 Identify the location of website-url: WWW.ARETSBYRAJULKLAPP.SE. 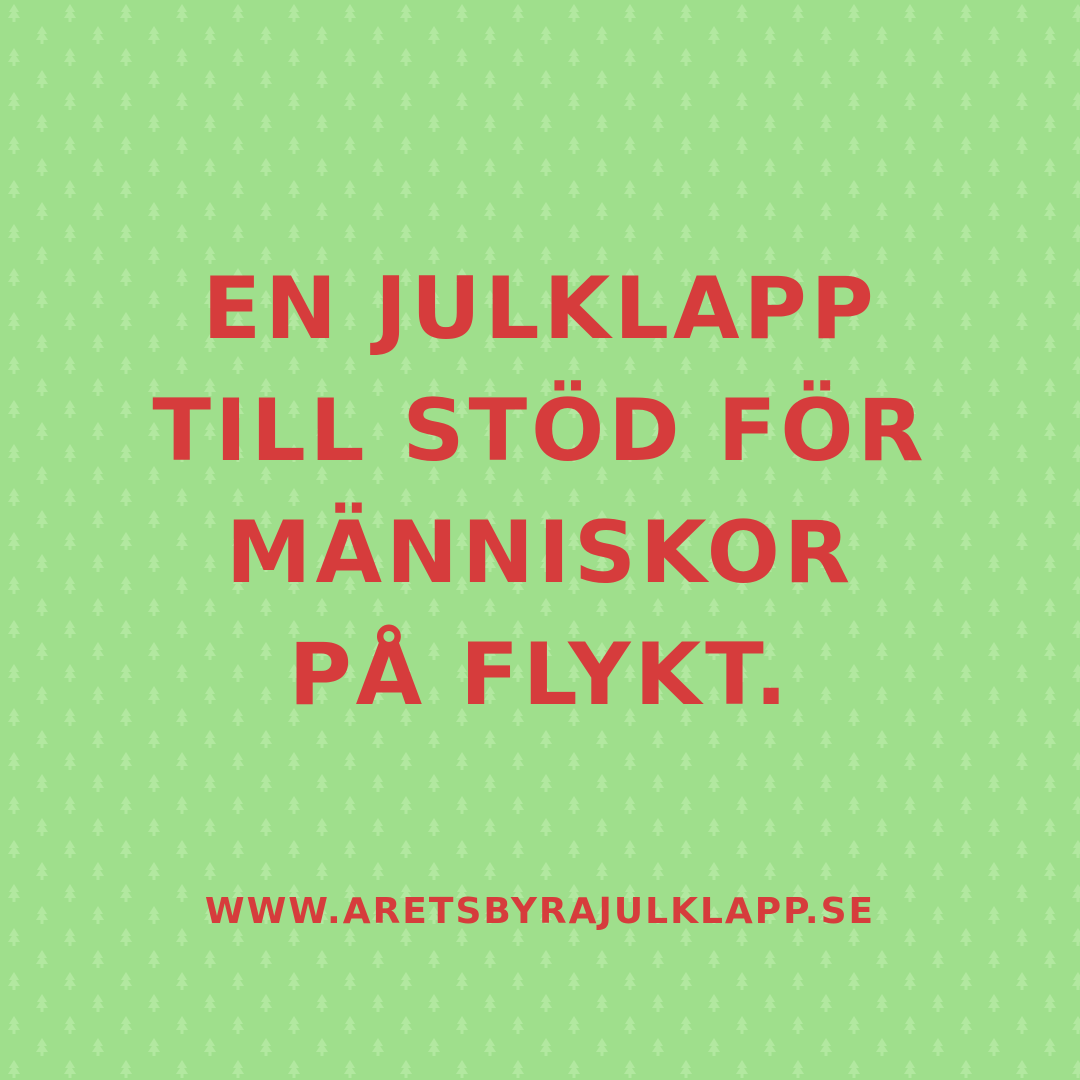
(540, 911).